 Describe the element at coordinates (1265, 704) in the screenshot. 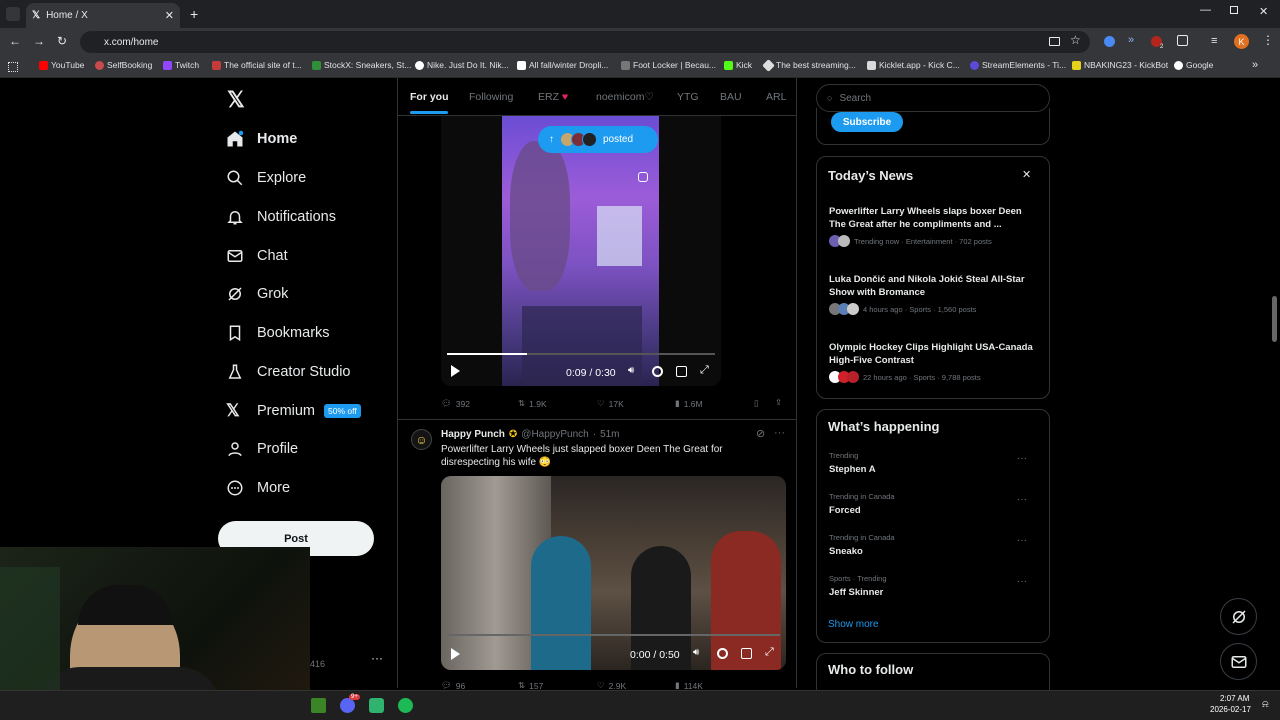

I see `notification-bell-icon: ⍾` at that location.